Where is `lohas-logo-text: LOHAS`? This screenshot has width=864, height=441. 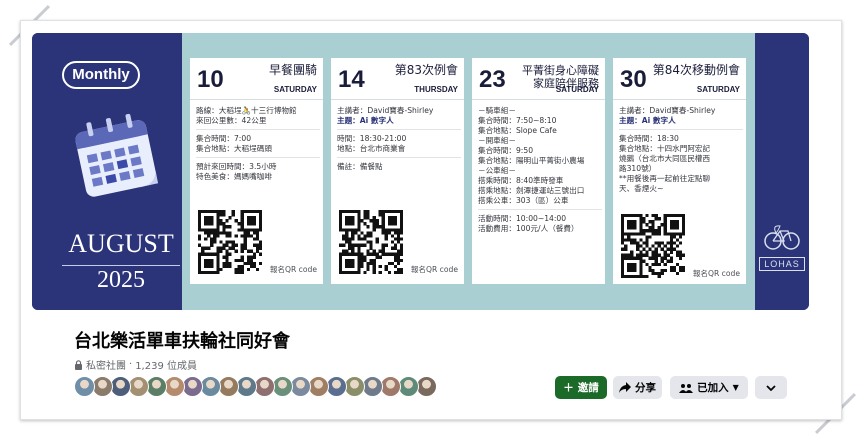 lohas-logo-text: LOHAS is located at coordinates (782, 264).